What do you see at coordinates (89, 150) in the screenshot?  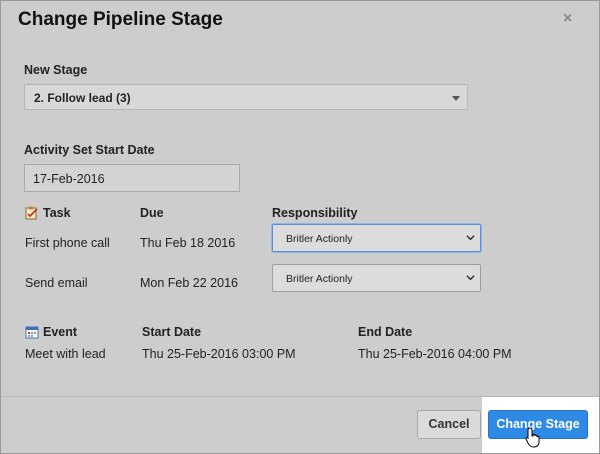 I see `activity-start-label: Activity Set Start Date` at bounding box center [89, 150].